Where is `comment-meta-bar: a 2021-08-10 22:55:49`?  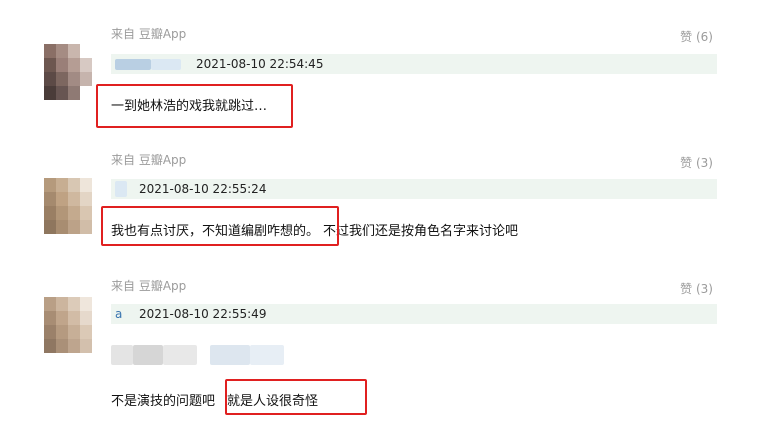
comment-meta-bar: a 2021-08-10 22:55:49 is located at coordinates (414, 314).